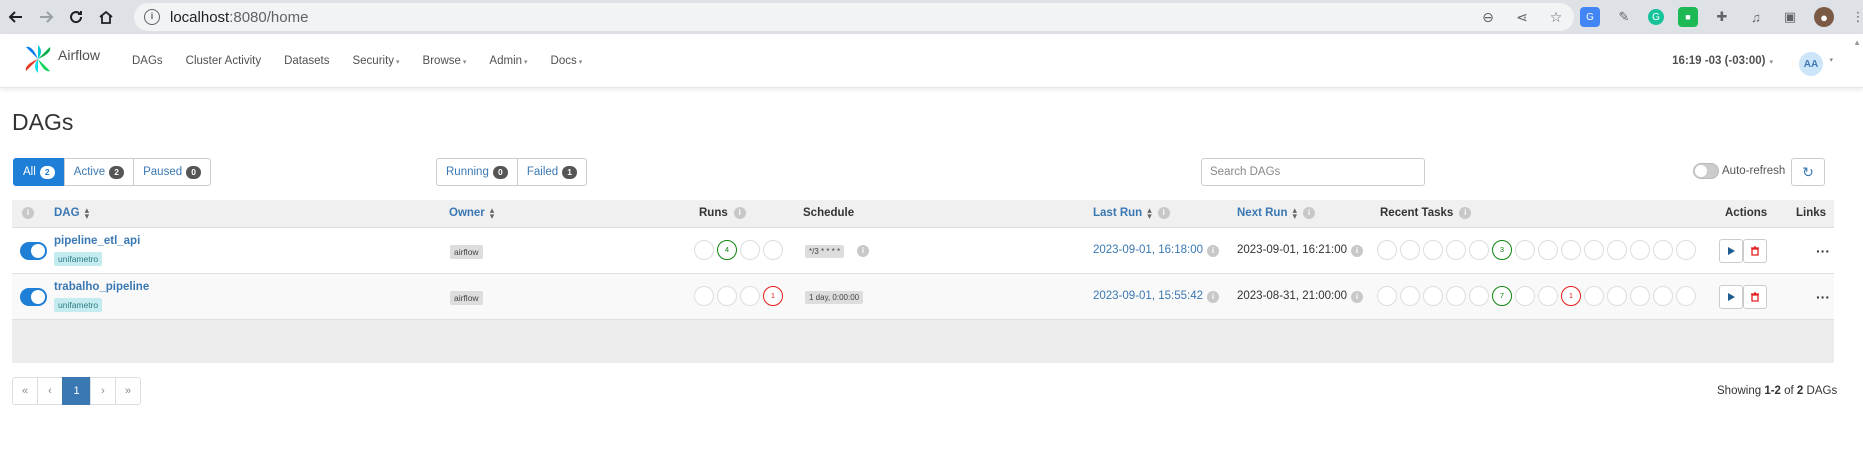 This screenshot has width=1863, height=449. I want to click on user-avatar: AA, so click(1811, 64).